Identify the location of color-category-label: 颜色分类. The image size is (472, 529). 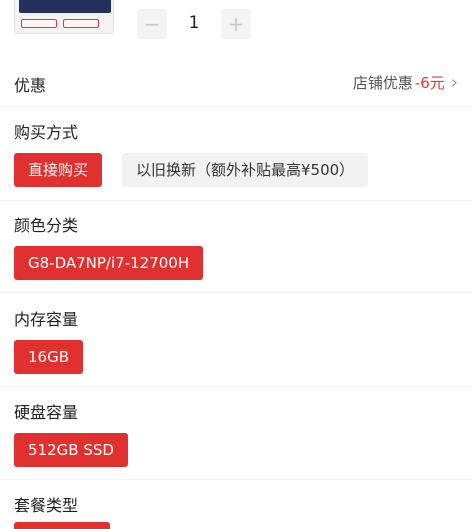
(46, 225).